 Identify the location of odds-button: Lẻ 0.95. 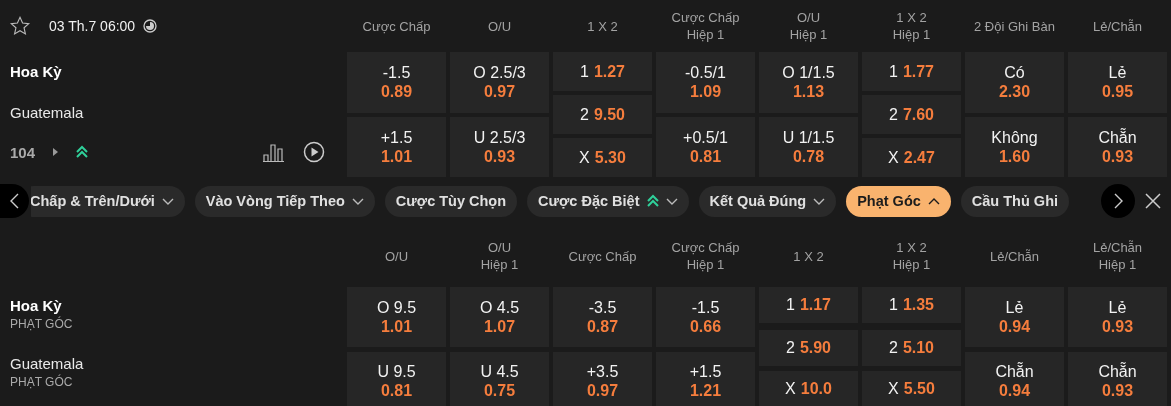
(1117, 82).